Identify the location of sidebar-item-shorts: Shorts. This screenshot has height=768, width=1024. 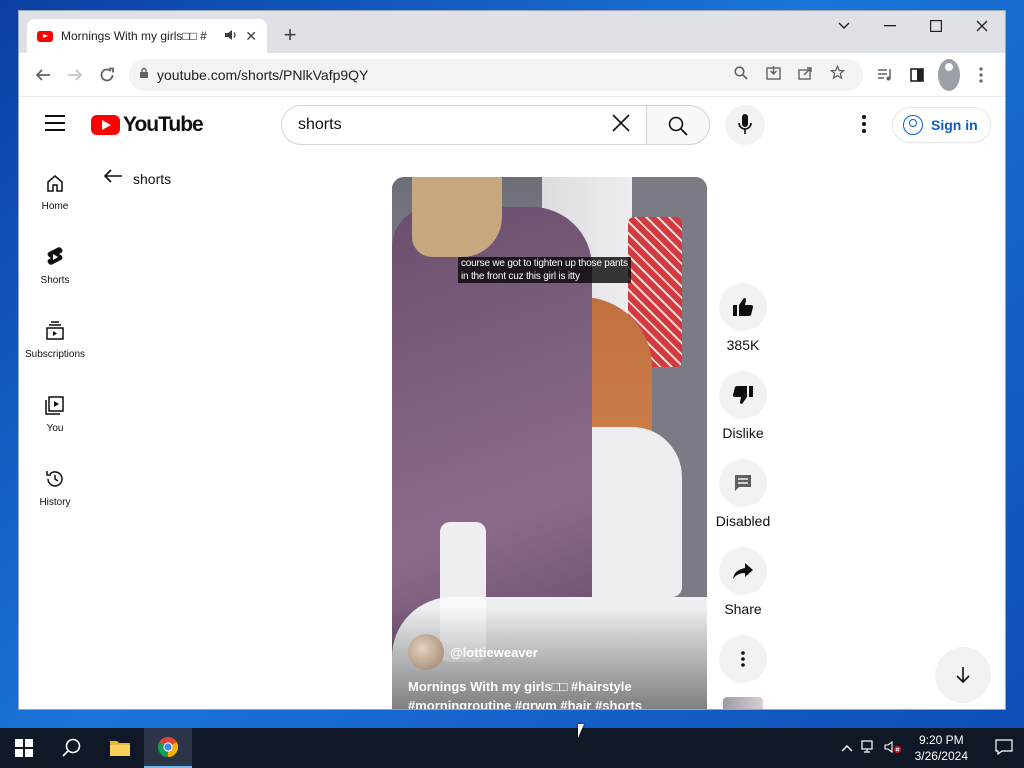
(55, 264).